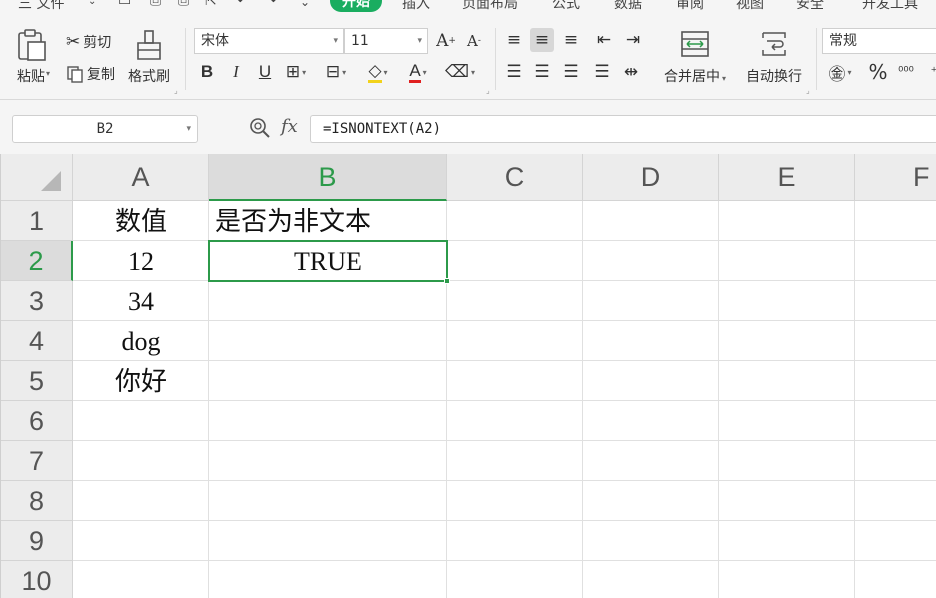 Image resolution: width=936 pixels, height=598 pixels. Describe the element at coordinates (149, 45) in the screenshot. I see `paintbrush-icon` at that location.